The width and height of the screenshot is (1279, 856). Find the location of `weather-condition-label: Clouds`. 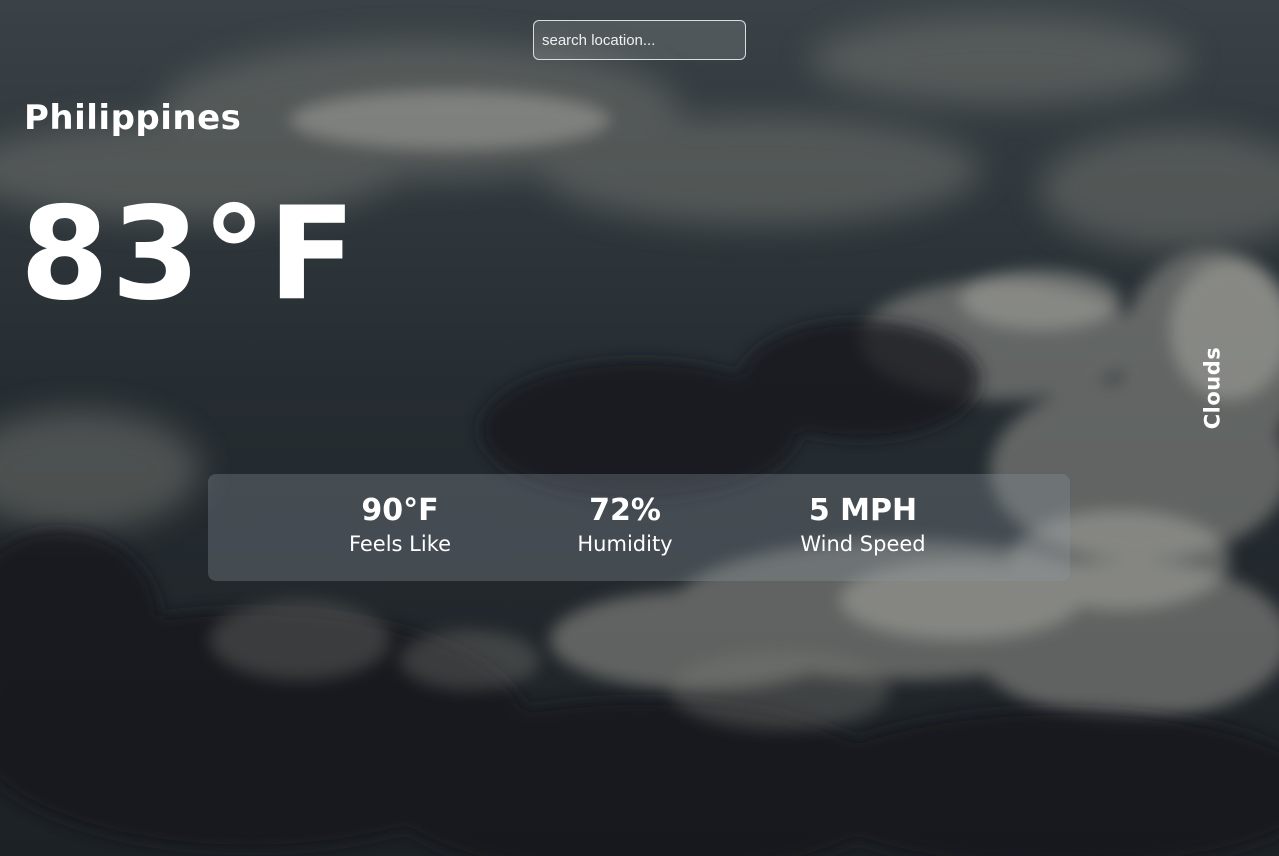

weather-condition-label: Clouds is located at coordinates (1212, 388).